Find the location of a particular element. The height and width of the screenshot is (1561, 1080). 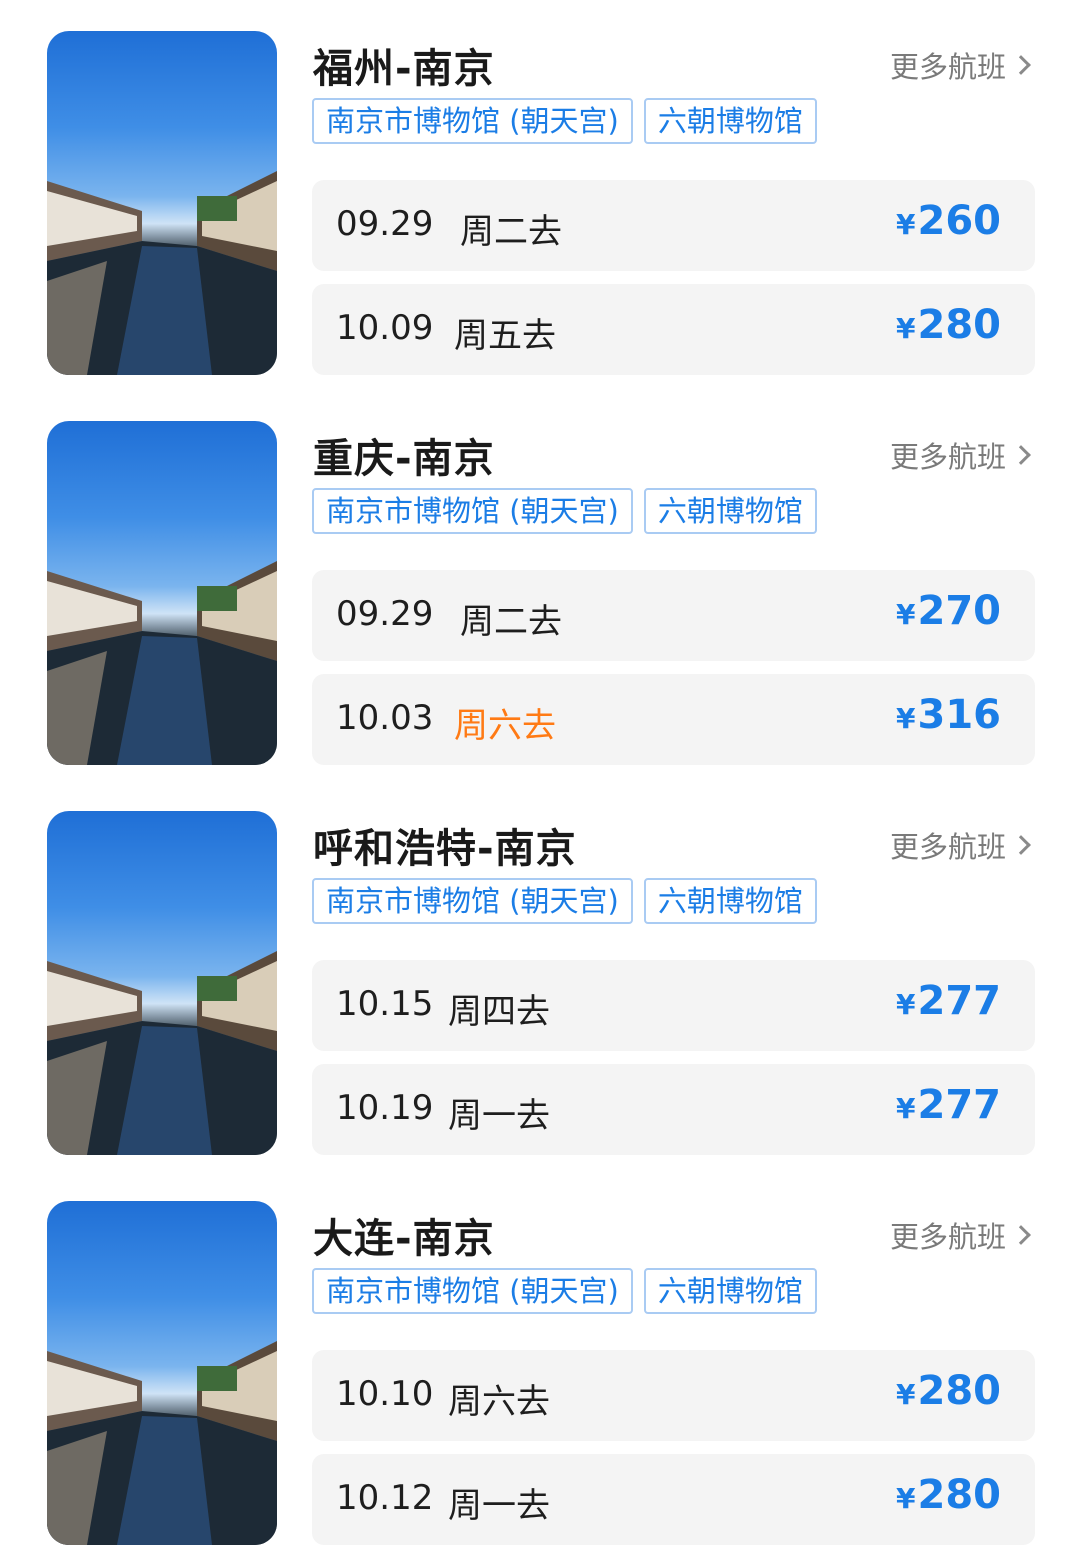

flight-row: 10.10 周六去 ¥ 280 is located at coordinates (673, 1395).